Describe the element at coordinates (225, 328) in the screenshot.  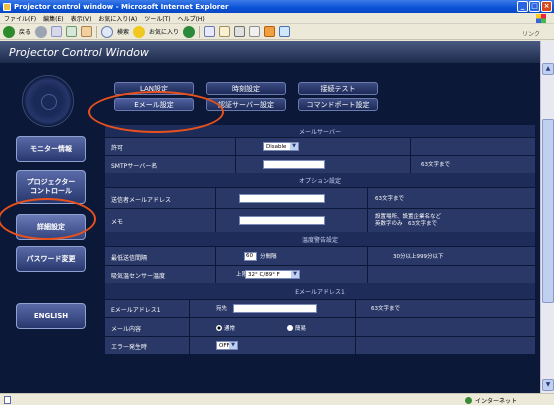
I see `radio-normal: 通常` at that location.